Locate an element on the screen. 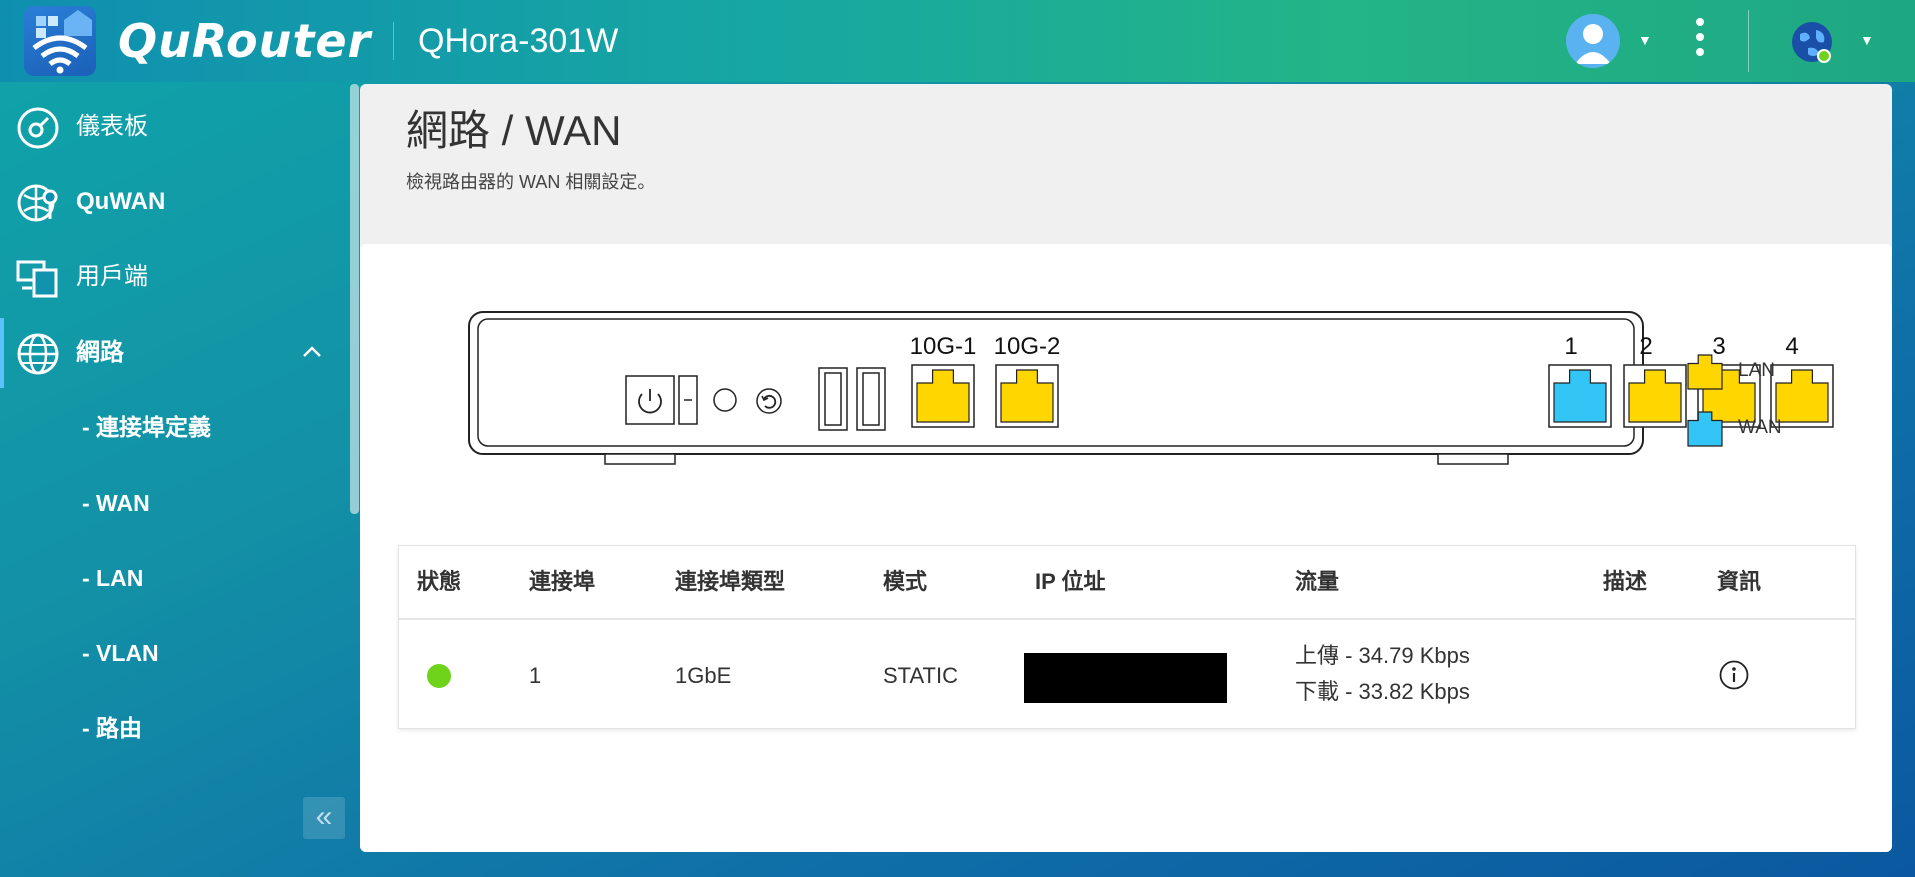 The width and height of the screenshot is (1915, 877). legend-label: WAN is located at coordinates (1760, 427).